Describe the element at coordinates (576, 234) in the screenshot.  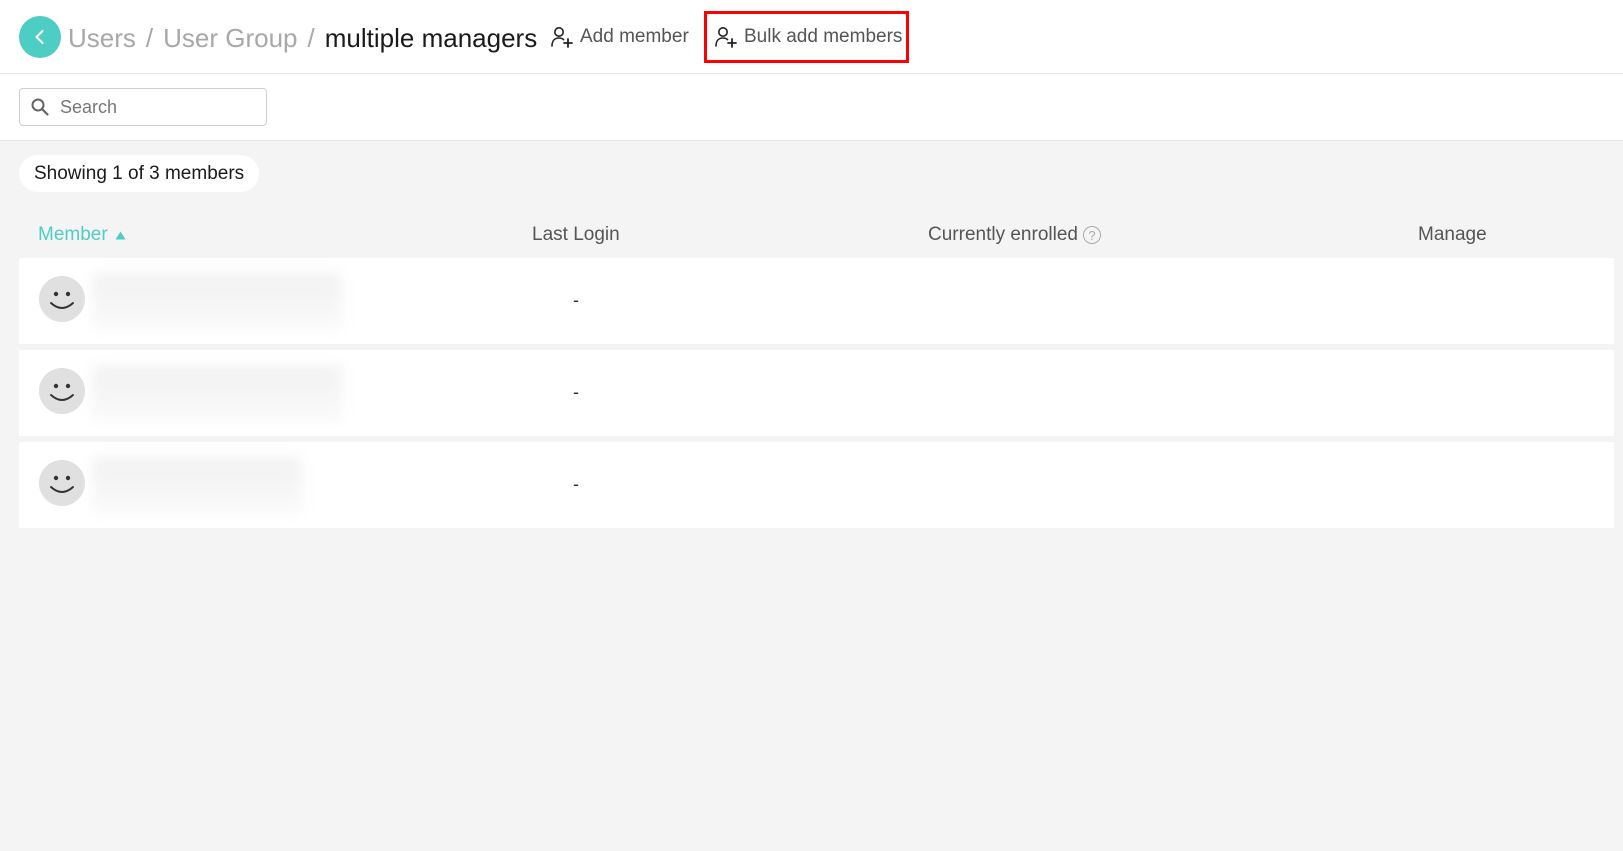
I see `column-header-last-login: Last Login` at that location.